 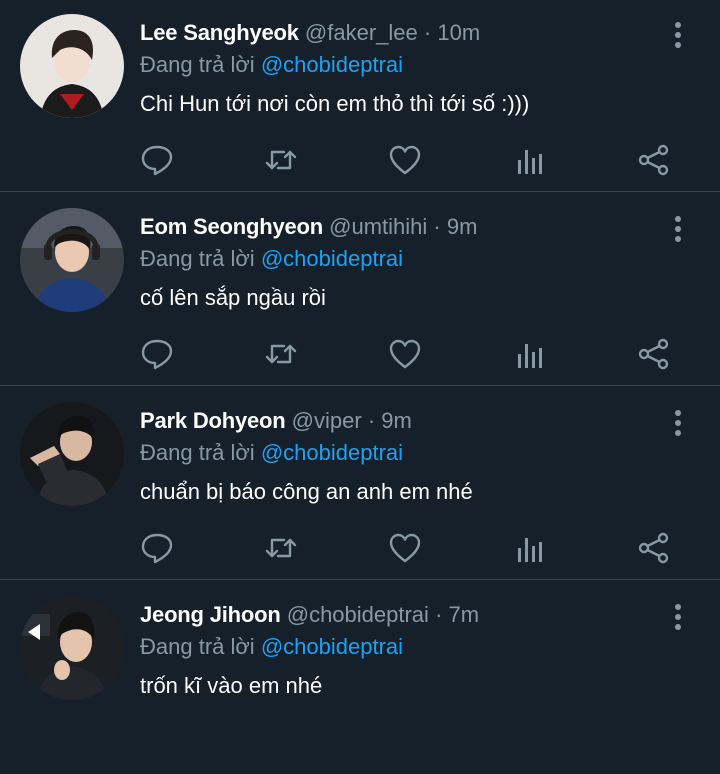 I want to click on display-name: Lee Sanghyeok, so click(x=219, y=32).